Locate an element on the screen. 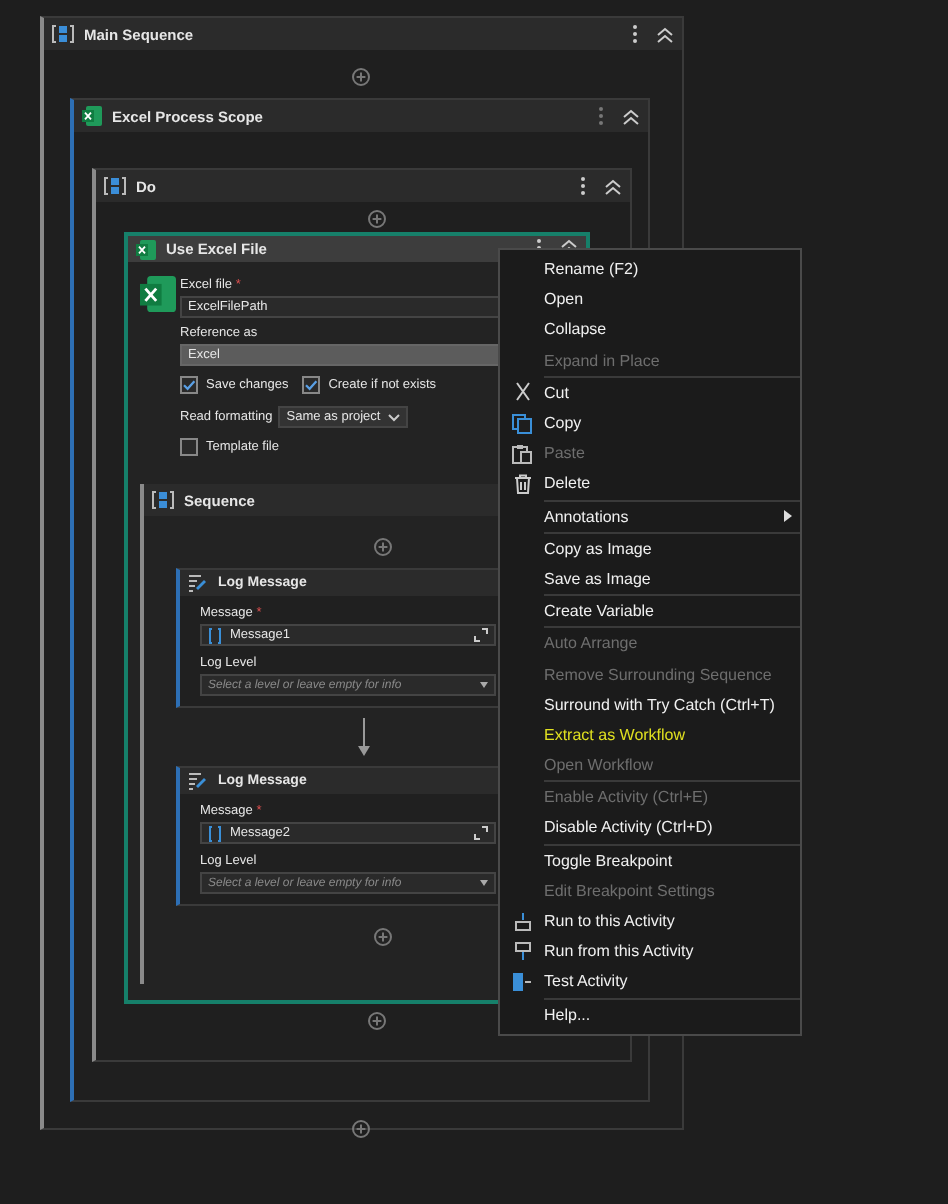 This screenshot has width=948, height=1204. menu-item: Collapse is located at coordinates (650, 330).